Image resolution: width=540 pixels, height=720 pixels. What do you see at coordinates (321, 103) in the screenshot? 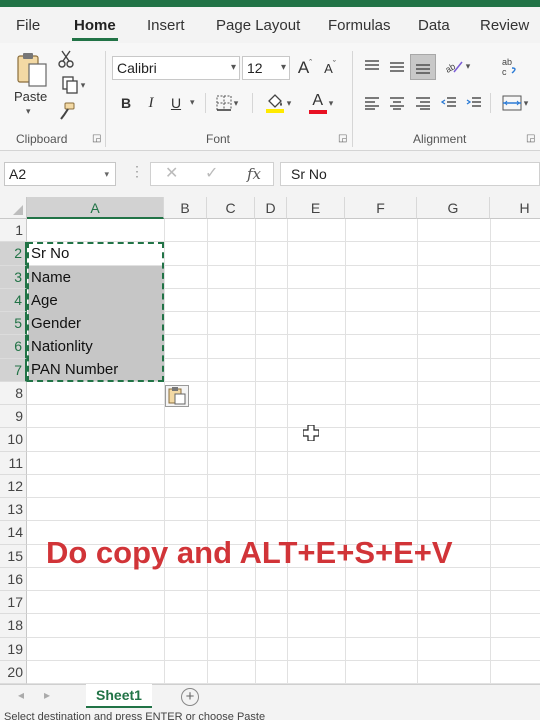
I see `font-color-button: A ▾` at bounding box center [321, 103].